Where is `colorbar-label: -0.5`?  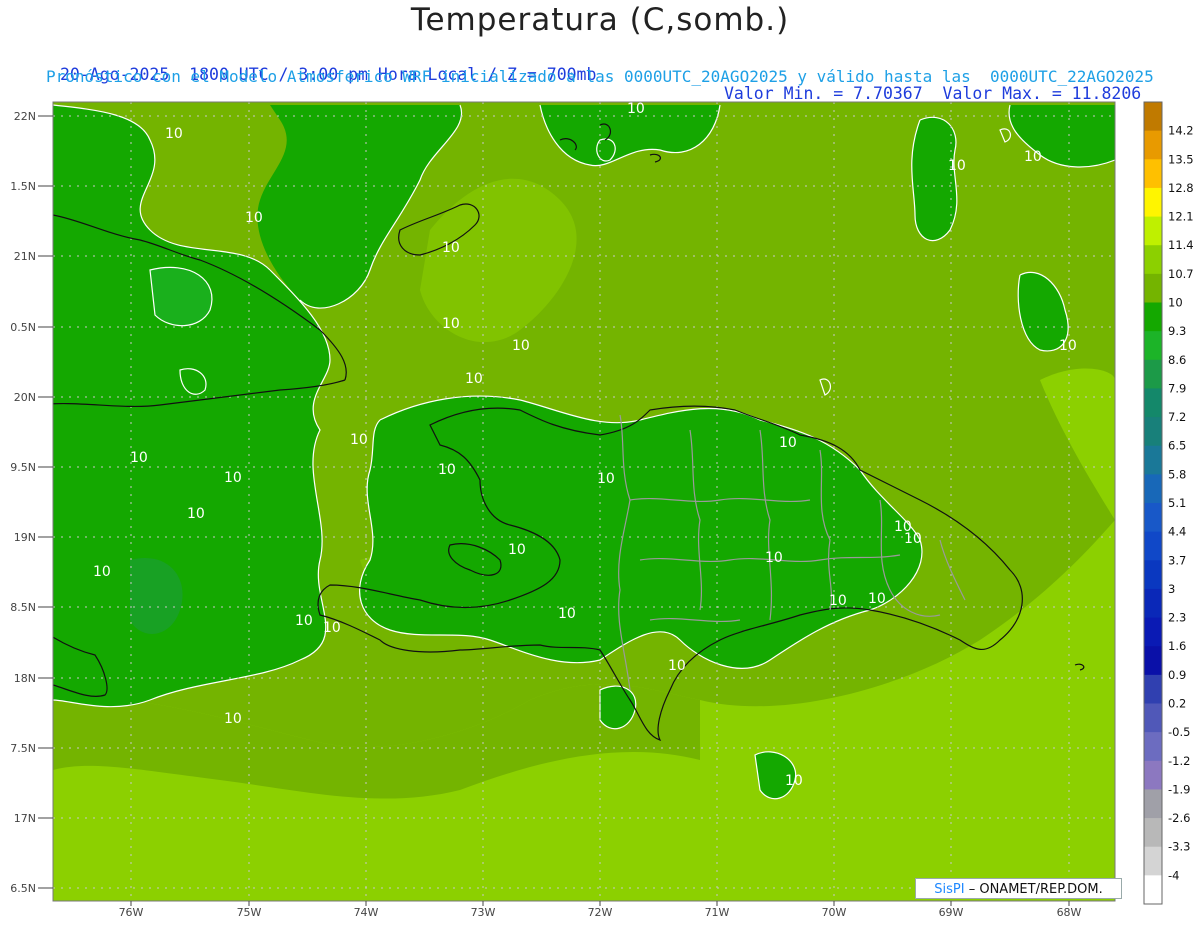 colorbar-label: -0.5 is located at coordinates (1179, 732).